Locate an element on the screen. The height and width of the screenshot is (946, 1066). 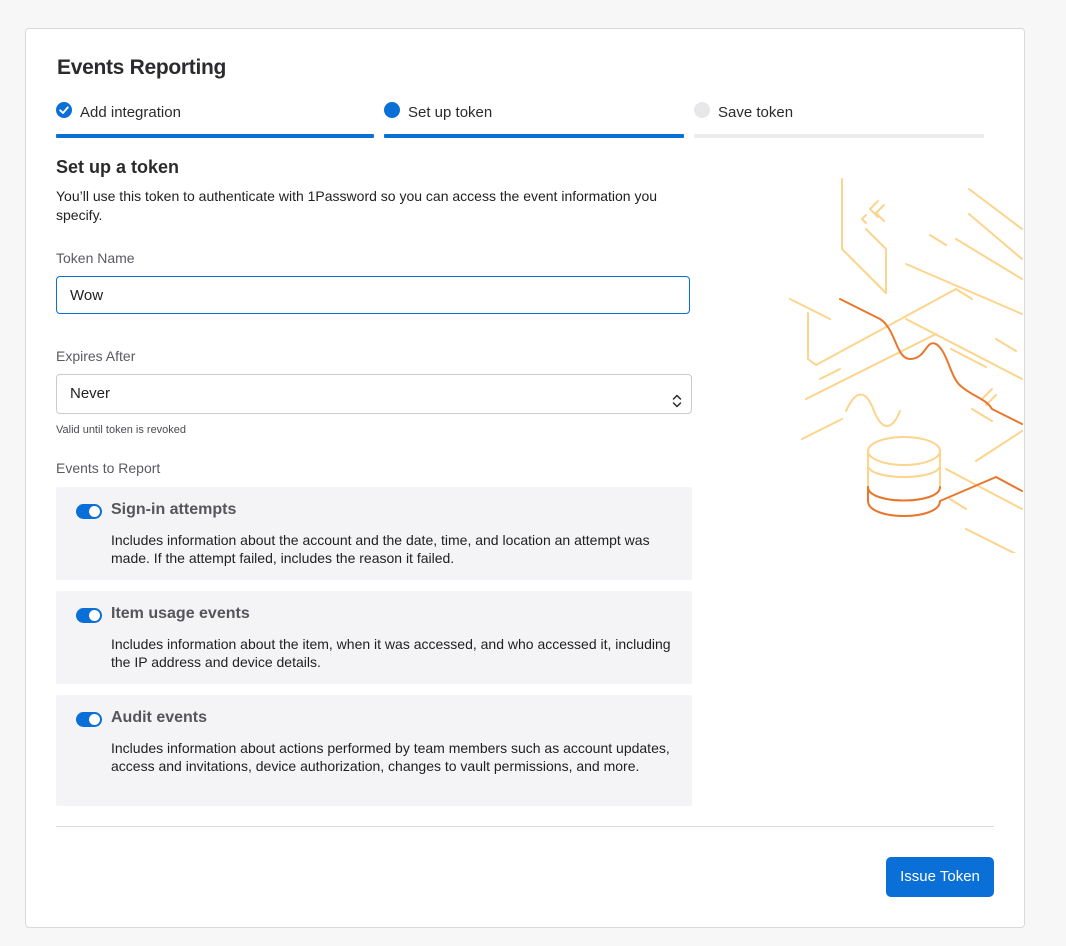
step-label: Save token is located at coordinates (756, 112).